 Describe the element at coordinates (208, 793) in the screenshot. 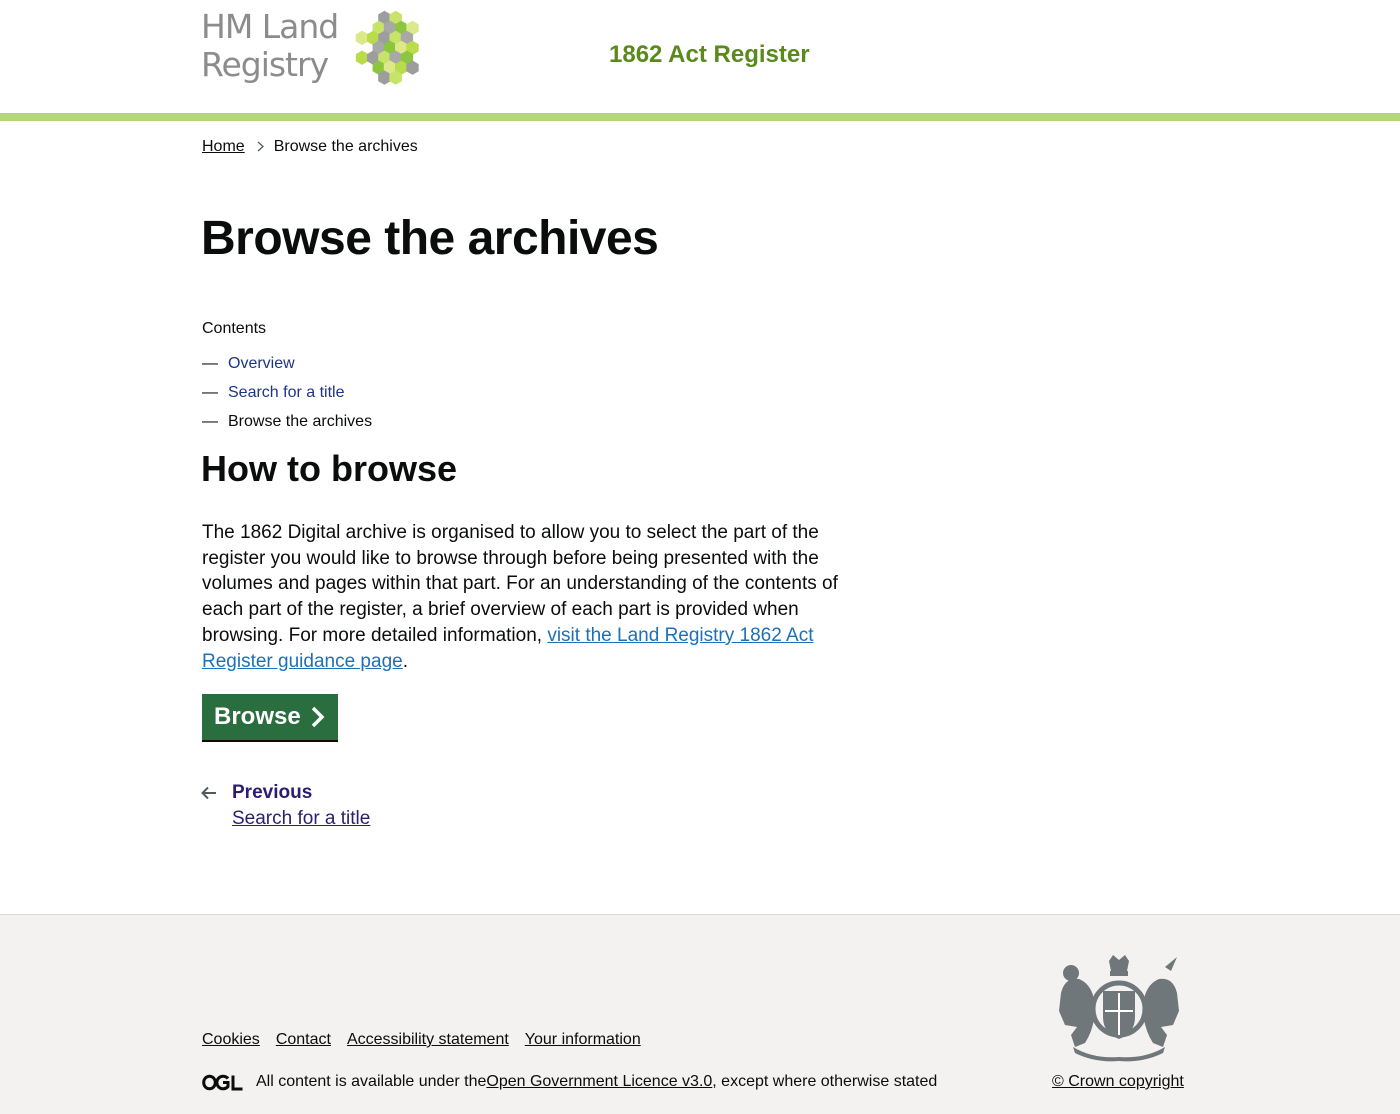

I see `arrow-left-icon` at that location.